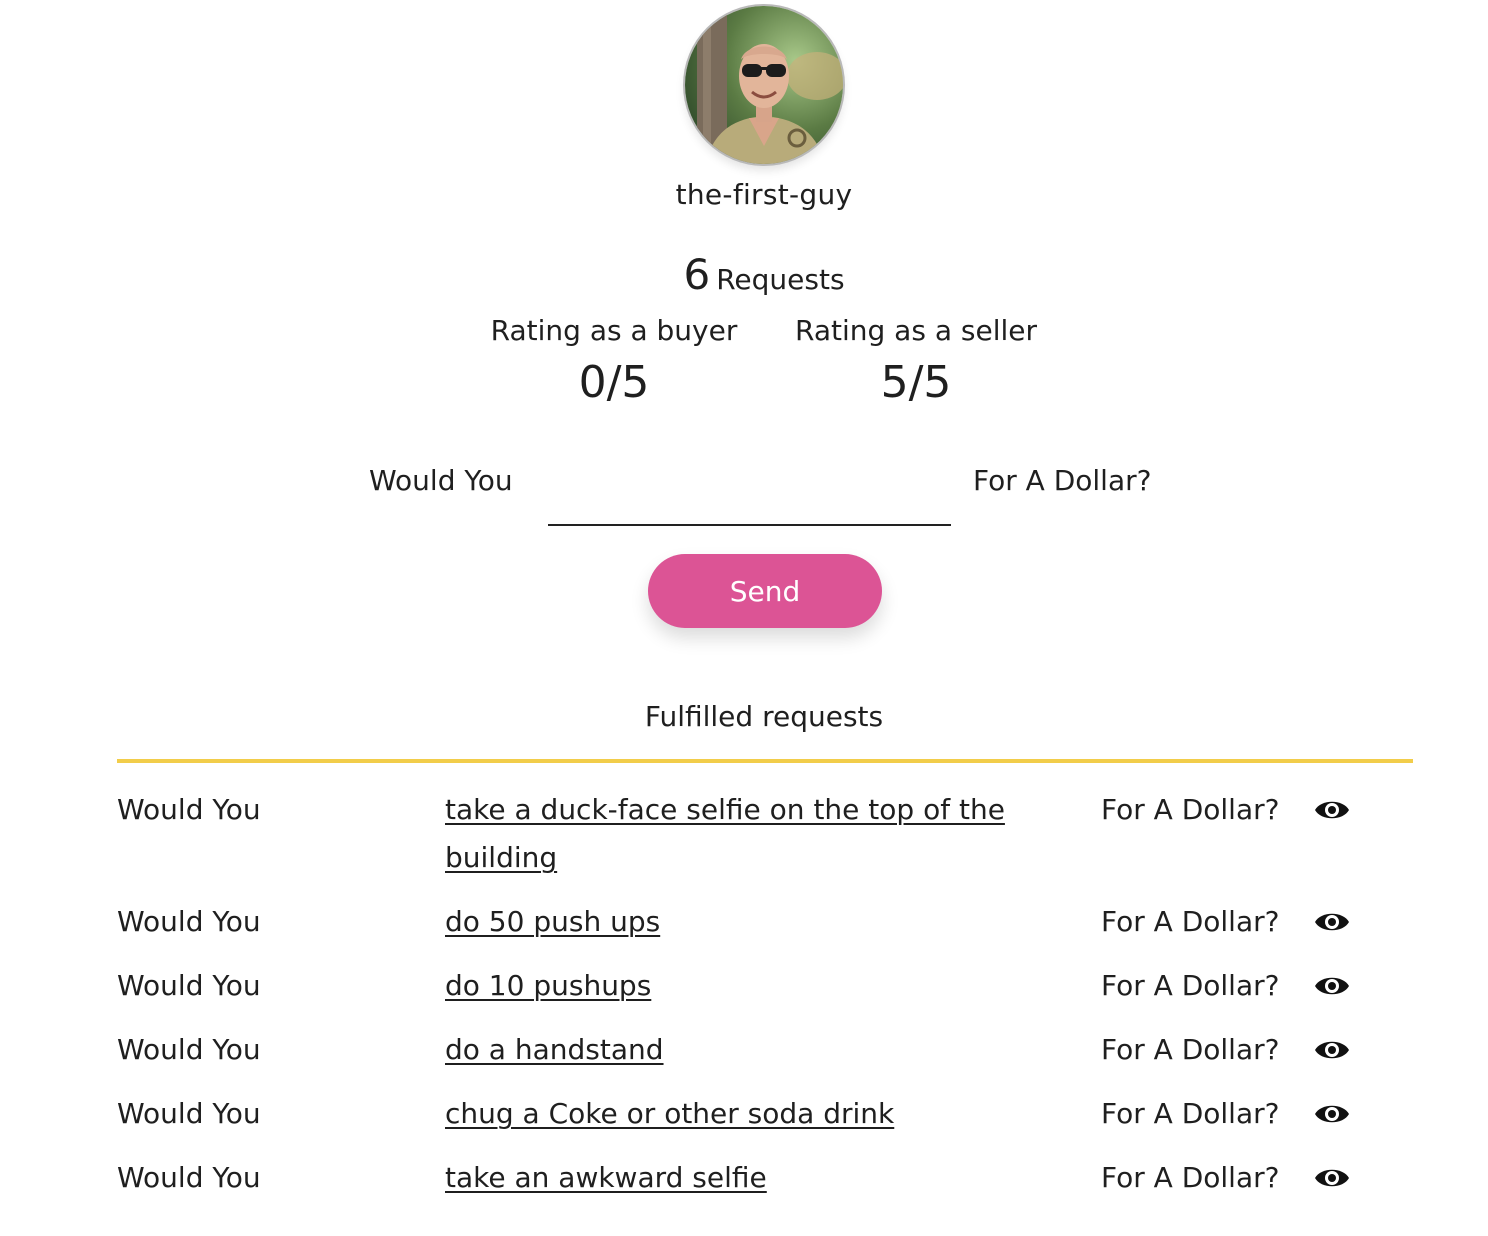 The height and width of the screenshot is (1236, 1488). I want to click on seller-rating-label: Rating as a seller, so click(916, 330).